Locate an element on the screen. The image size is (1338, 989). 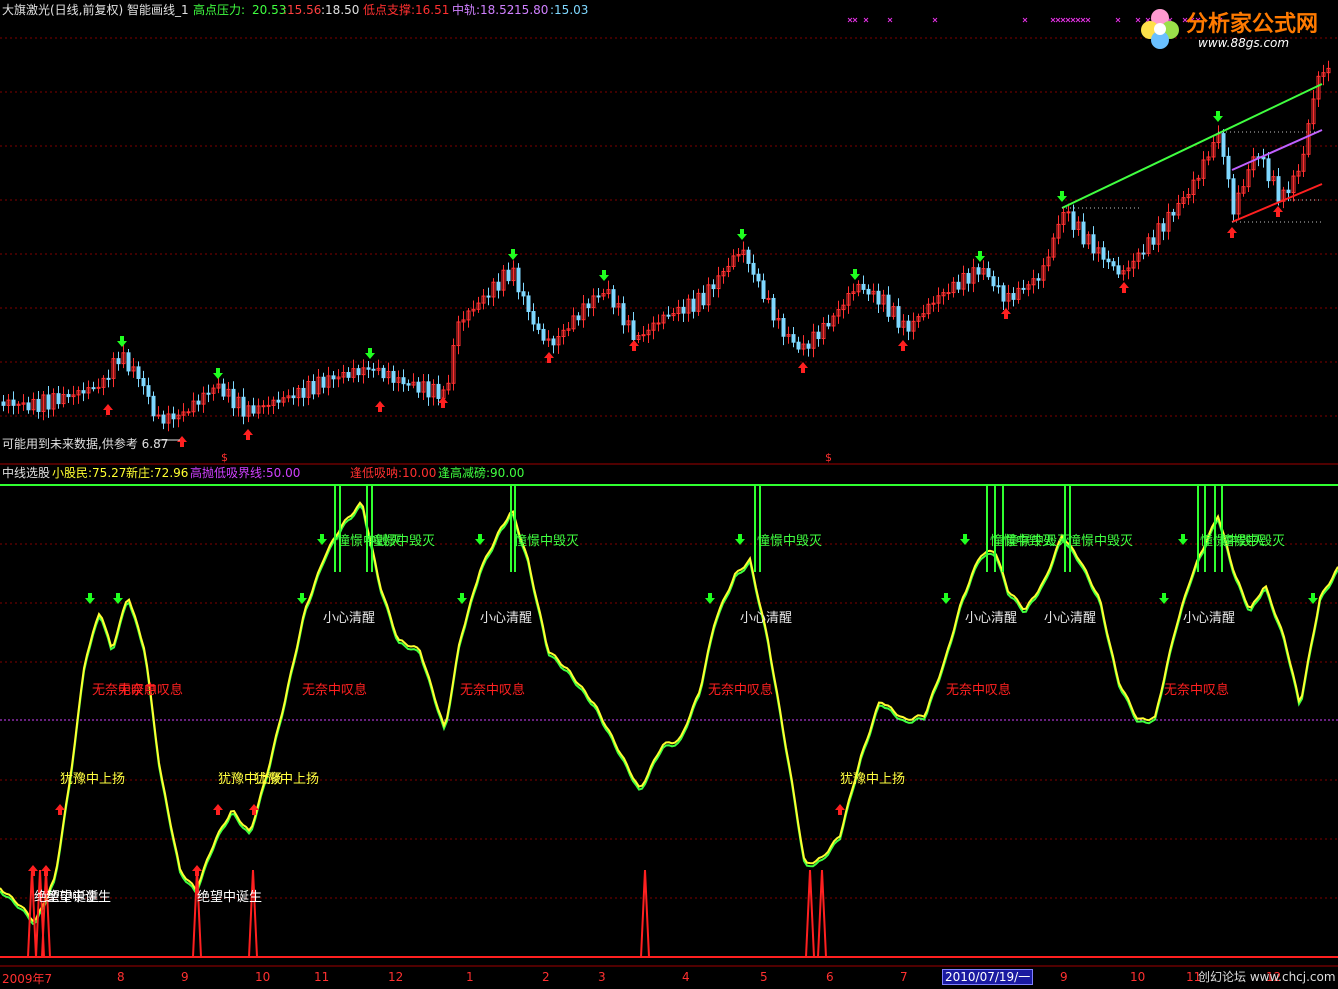
site-logo: 分析家公式网 www.88gs.com is located at coordinates (1236, 29).